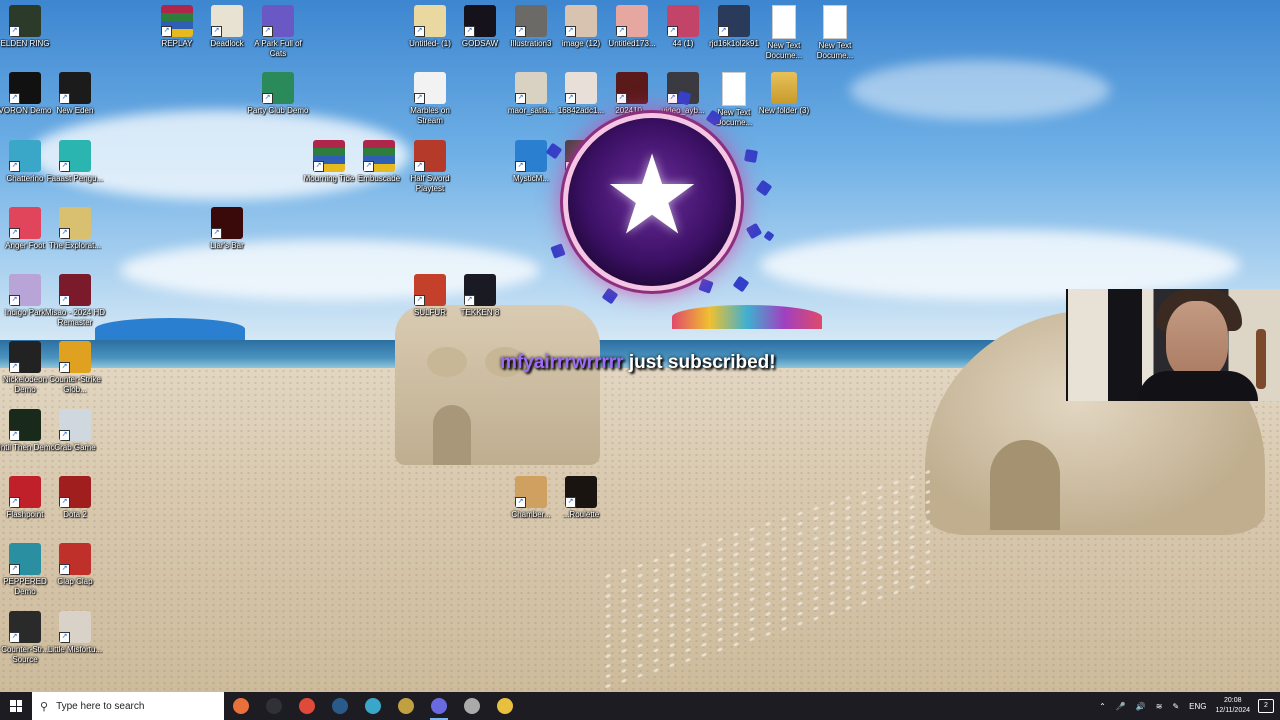 This screenshot has height=720, width=1280. Describe the element at coordinates (307, 706) in the screenshot. I see `chrome-app-button` at that location.